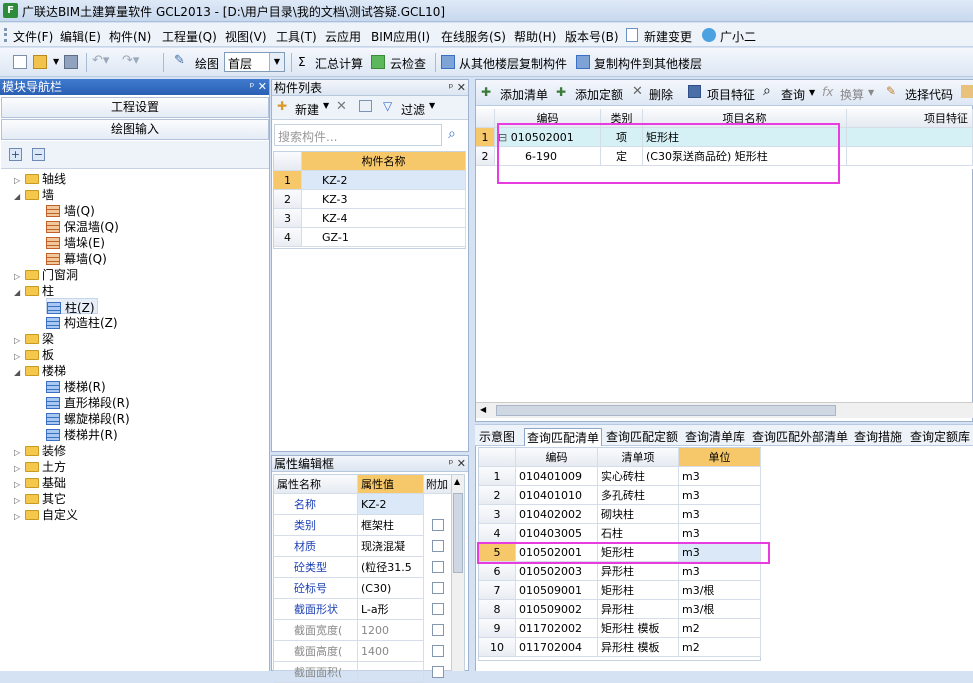 The image size is (973, 683). Describe the element at coordinates (731, 94) in the screenshot. I see `feature-button: 项目特征` at that location.